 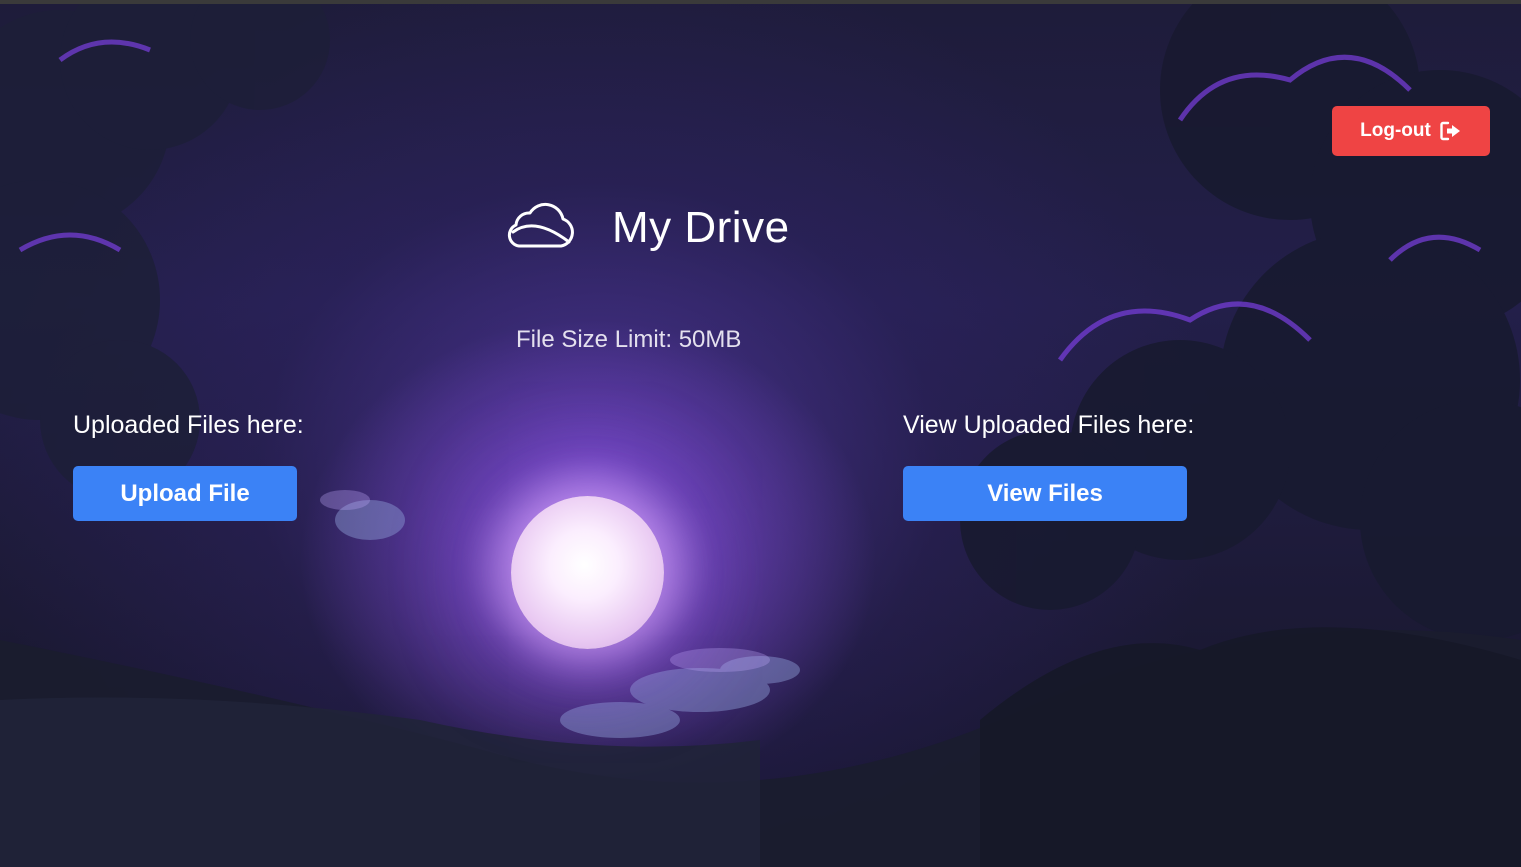 What do you see at coordinates (185, 493) in the screenshot?
I see `upload-file-button: Upload File` at bounding box center [185, 493].